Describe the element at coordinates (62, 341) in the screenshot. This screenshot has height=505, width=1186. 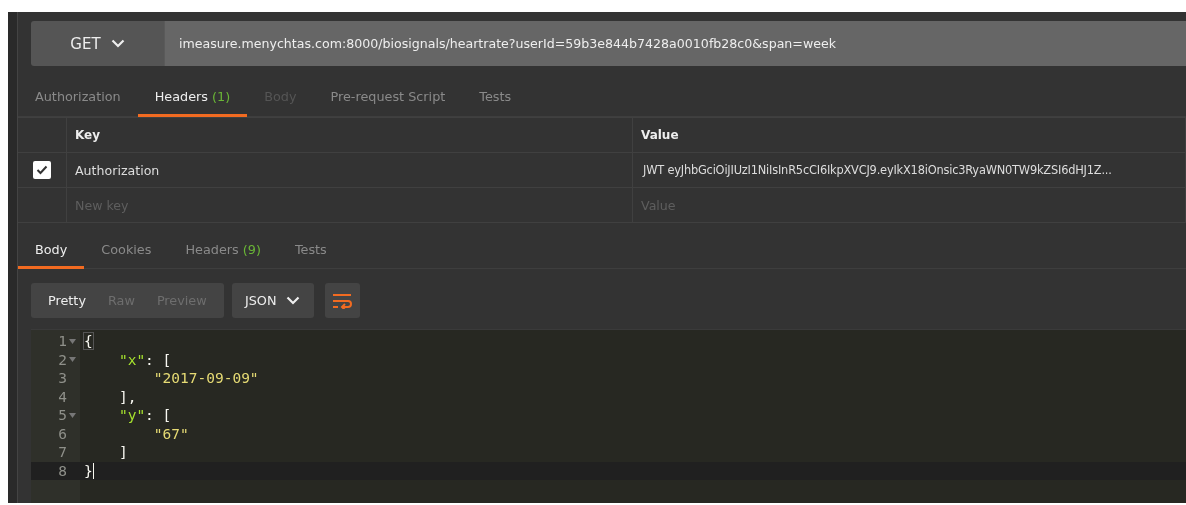
I see `line-number: 1` at that location.